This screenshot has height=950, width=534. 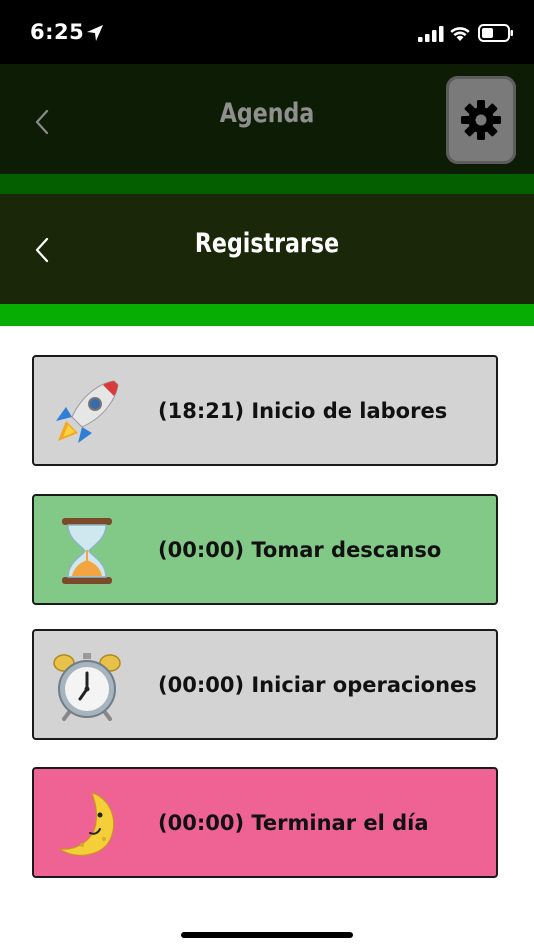 I want to click on sub-nav-bar: Registrarse, so click(x=267, y=249).